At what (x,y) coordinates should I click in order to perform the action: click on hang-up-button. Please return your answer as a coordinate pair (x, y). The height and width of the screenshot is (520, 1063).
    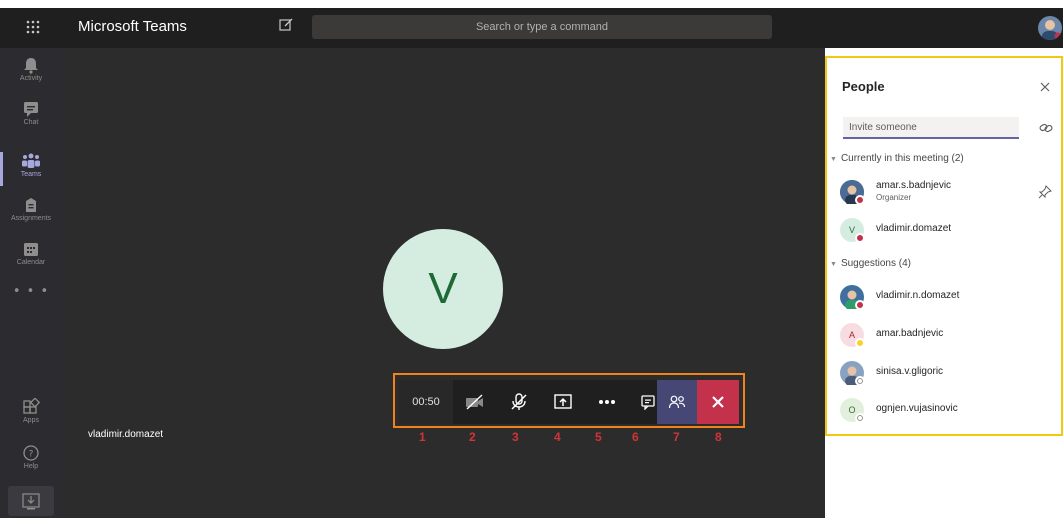
    Looking at the image, I should click on (718, 402).